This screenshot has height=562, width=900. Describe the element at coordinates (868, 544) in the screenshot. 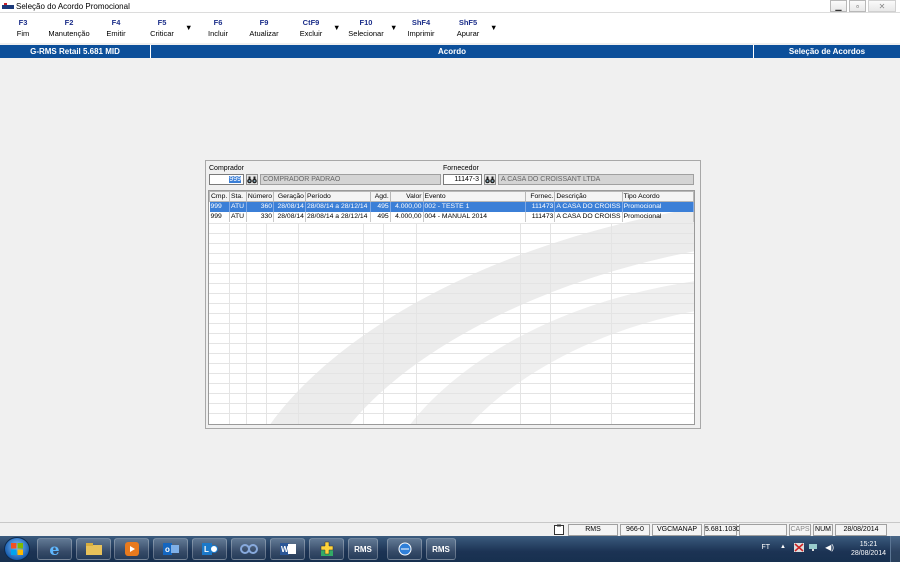

I see `clock-time: 15:21` at that location.